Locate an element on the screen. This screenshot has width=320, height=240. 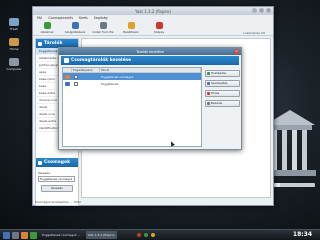
delete-icon is located at coordinates (208, 93).